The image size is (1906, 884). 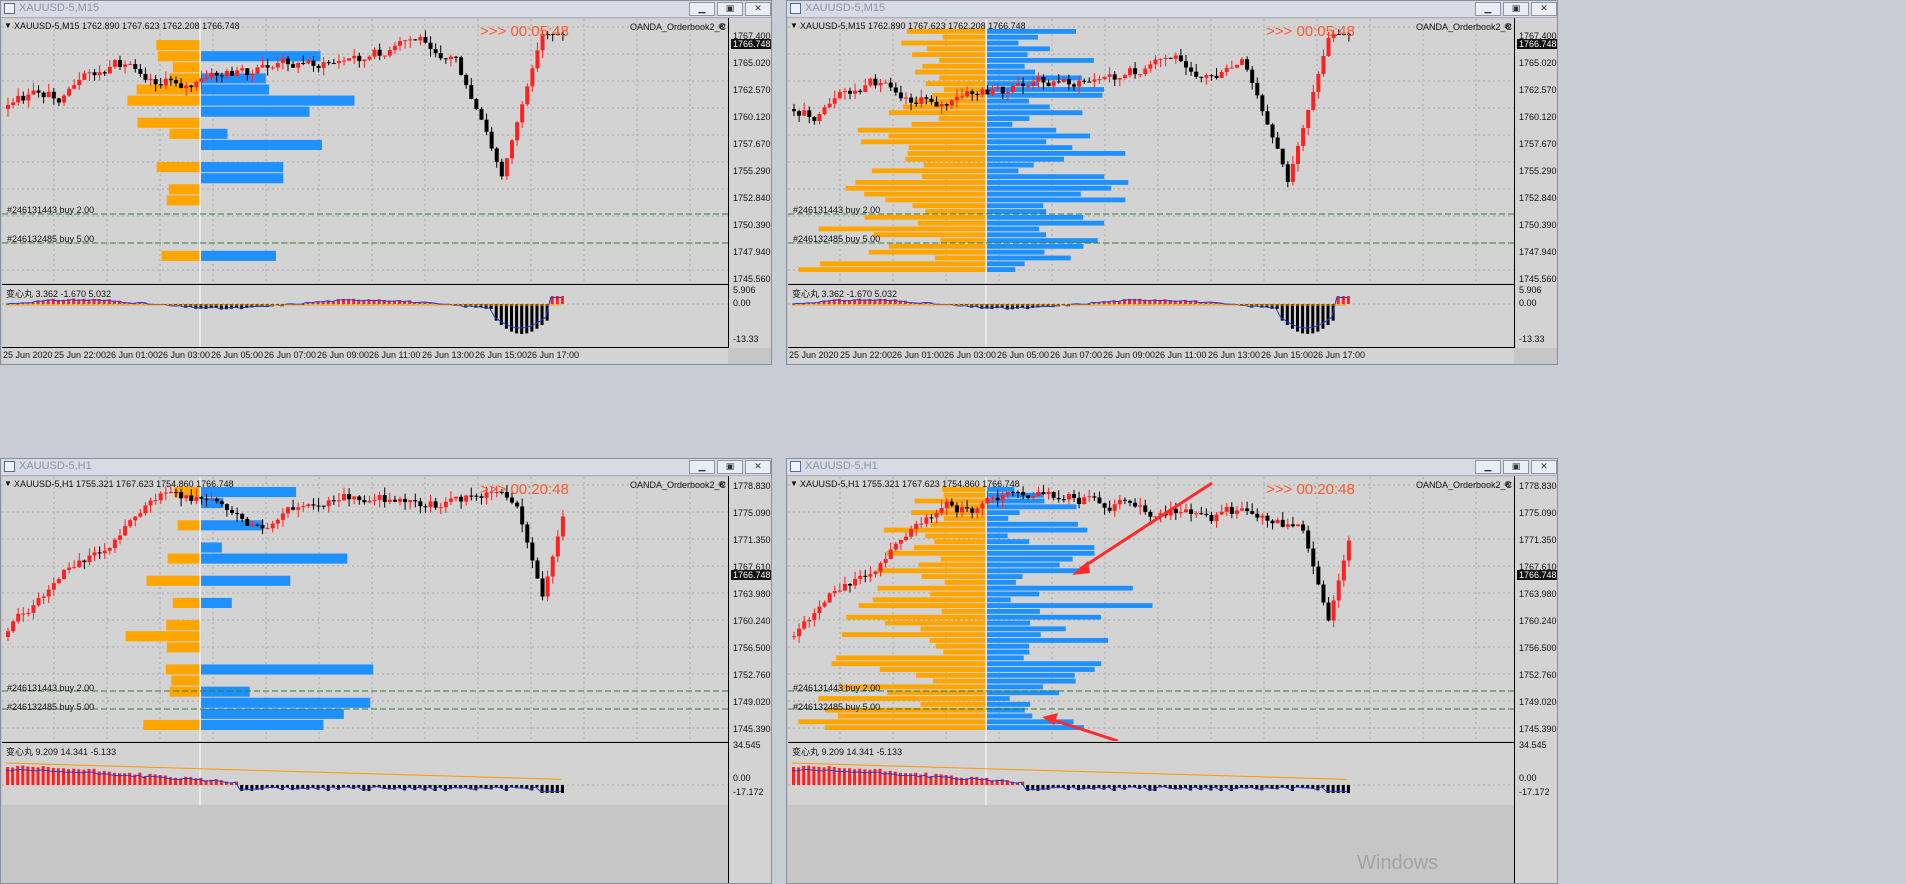 I want to click on time-tick: 26 Jun 17:00, so click(x=1339, y=355).